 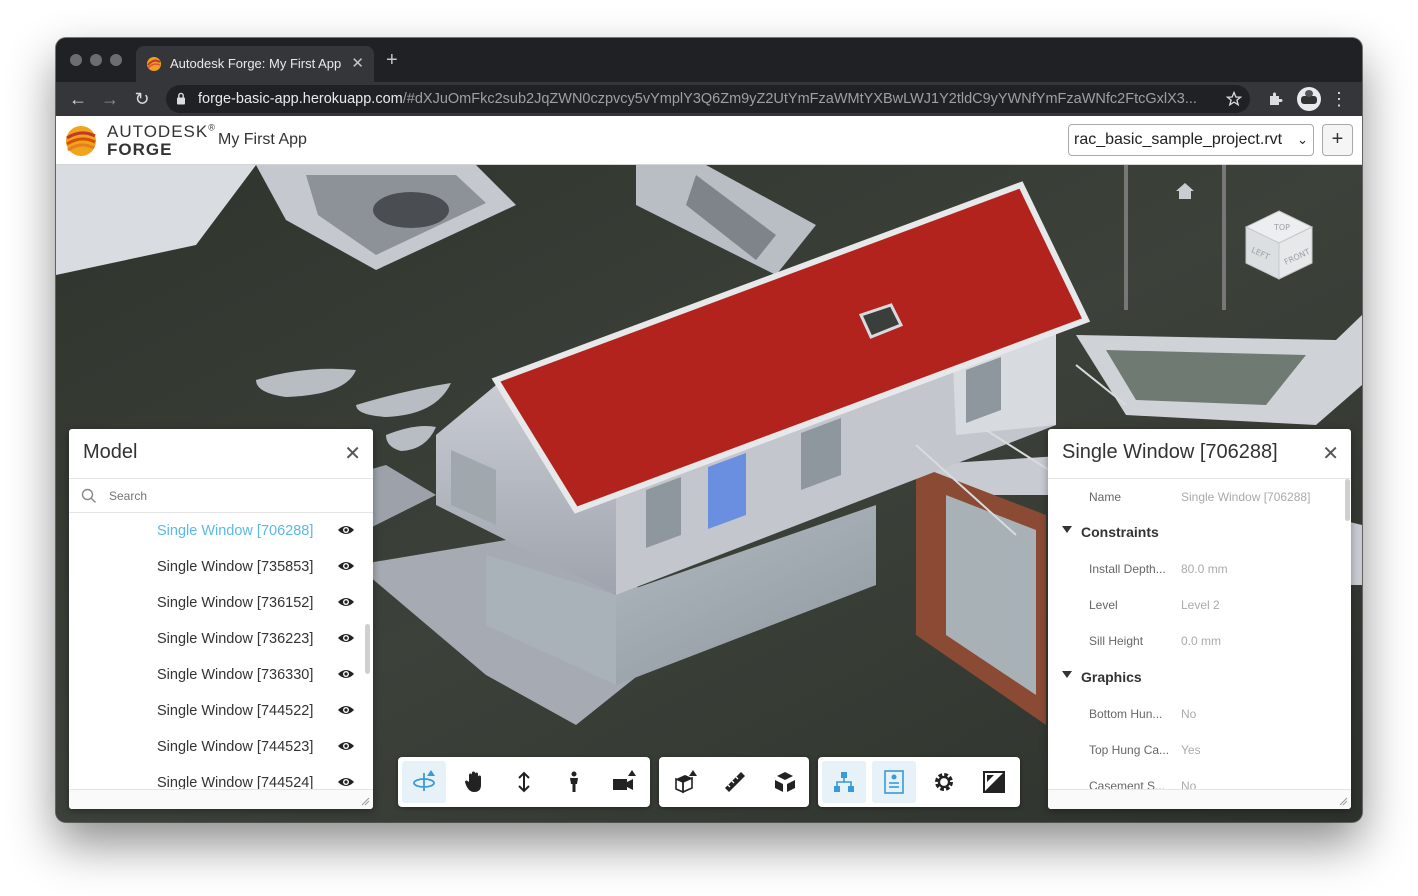 I want to click on tree-item-label: Single Window [706288], so click(x=235, y=531).